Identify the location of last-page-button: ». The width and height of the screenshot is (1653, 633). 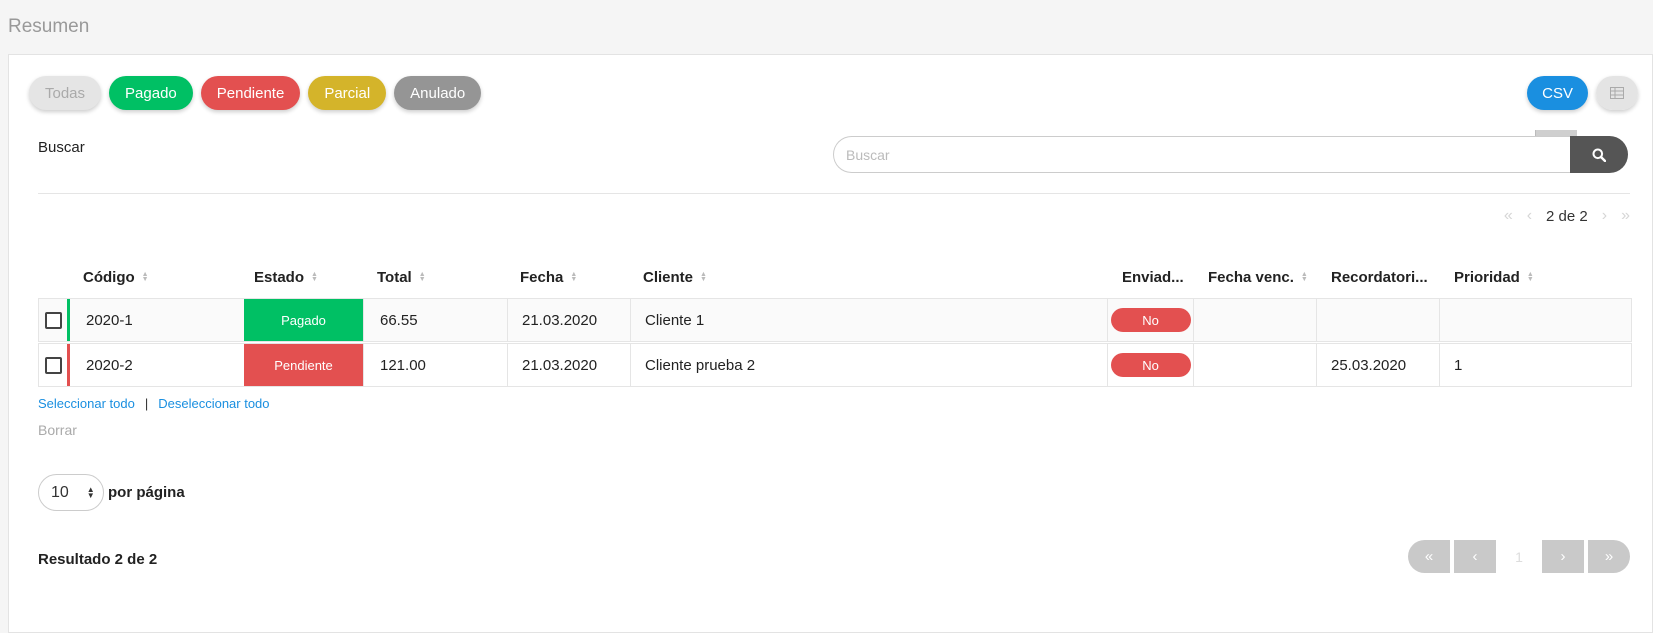
(1609, 556).